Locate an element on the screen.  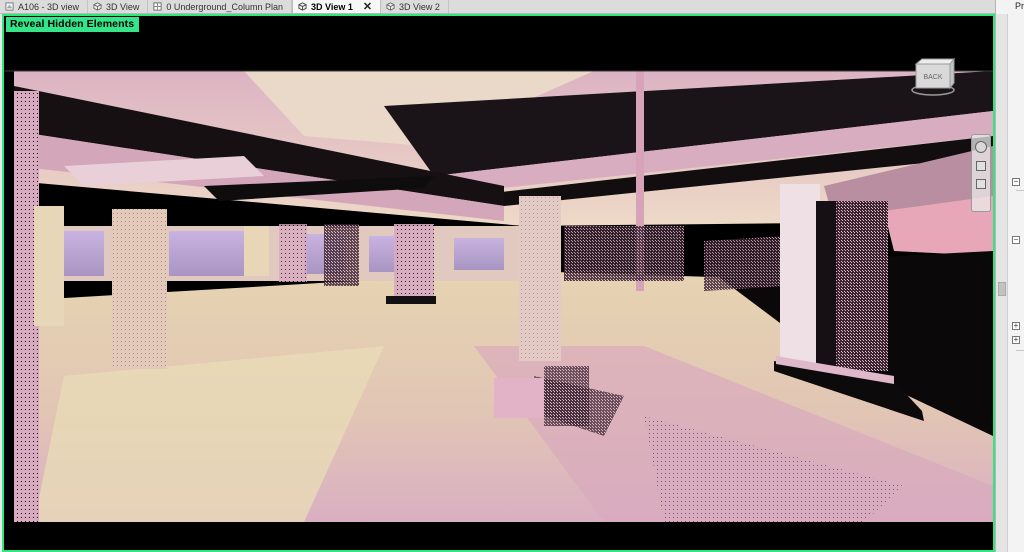
tab-label: 3D View is located at coordinates (123, 6).